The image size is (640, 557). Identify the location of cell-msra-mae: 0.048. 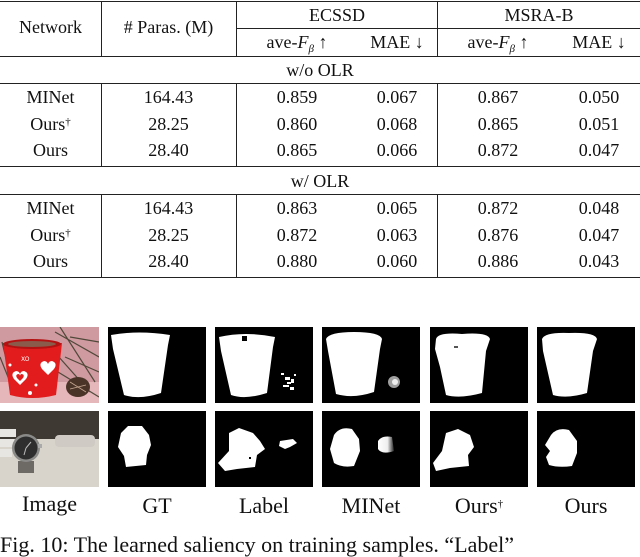
(599, 208).